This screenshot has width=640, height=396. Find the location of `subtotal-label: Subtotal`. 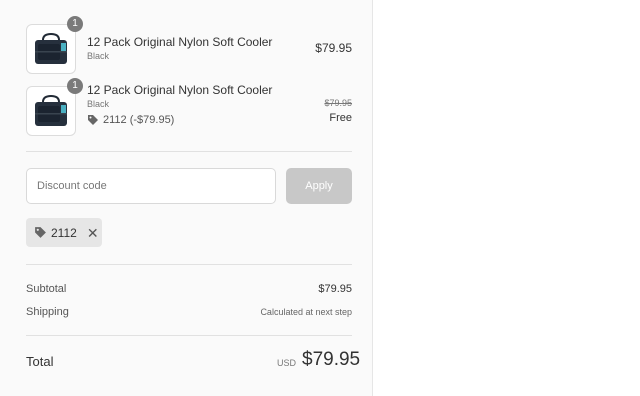

subtotal-label: Subtotal is located at coordinates (46, 289).